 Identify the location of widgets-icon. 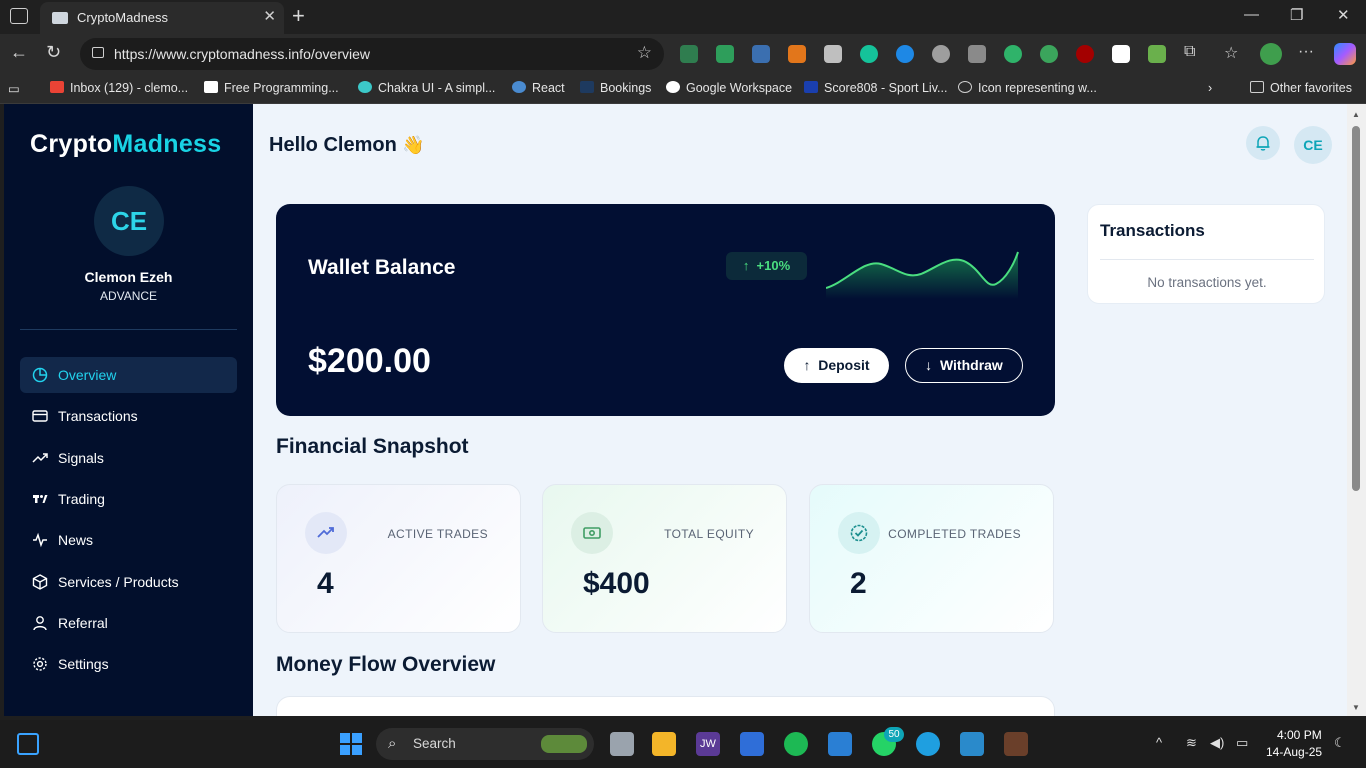
(28, 744).